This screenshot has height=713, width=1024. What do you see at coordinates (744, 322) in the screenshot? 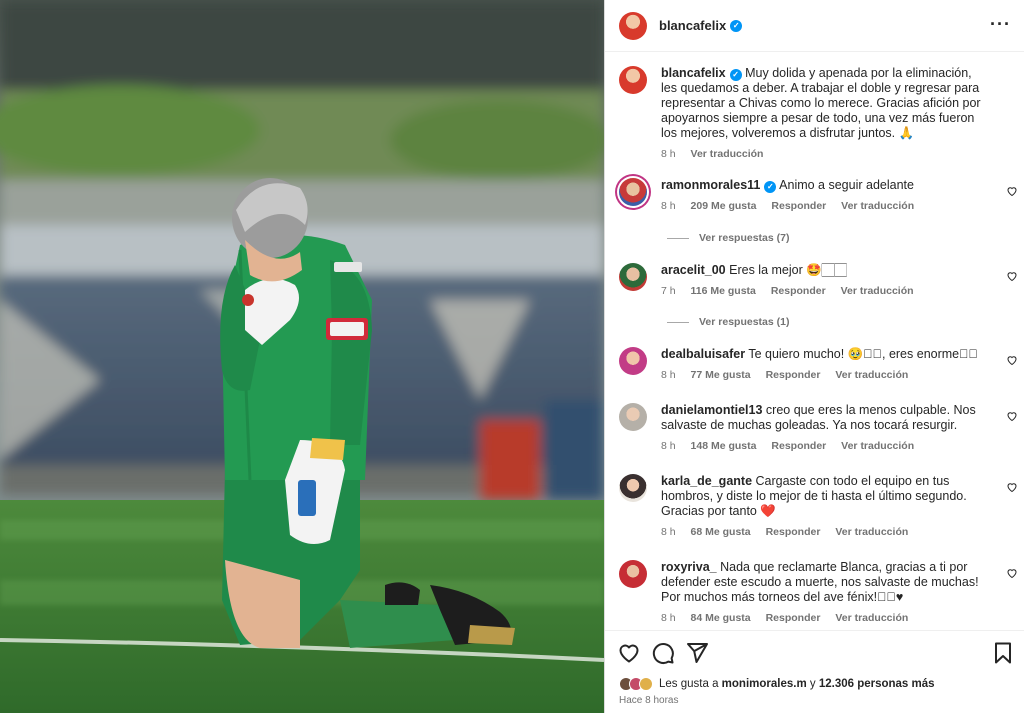
I see `view-replies-label: Ver respuestas (1)` at bounding box center [744, 322].